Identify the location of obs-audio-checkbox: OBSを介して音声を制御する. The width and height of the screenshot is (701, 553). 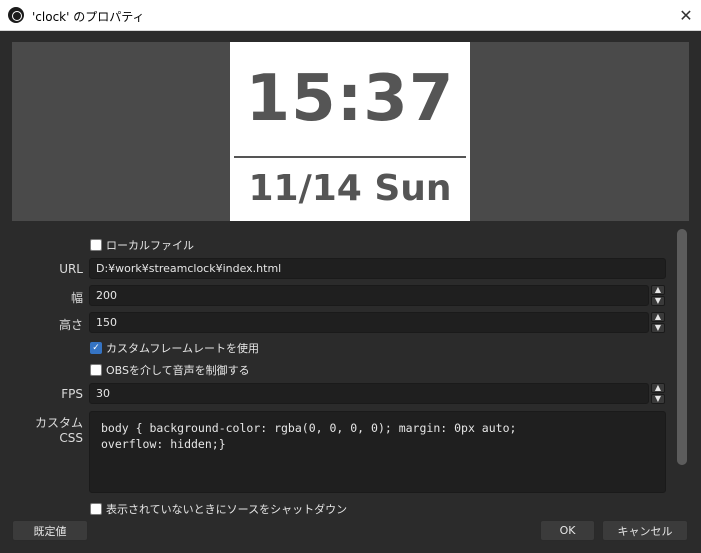
(170, 370).